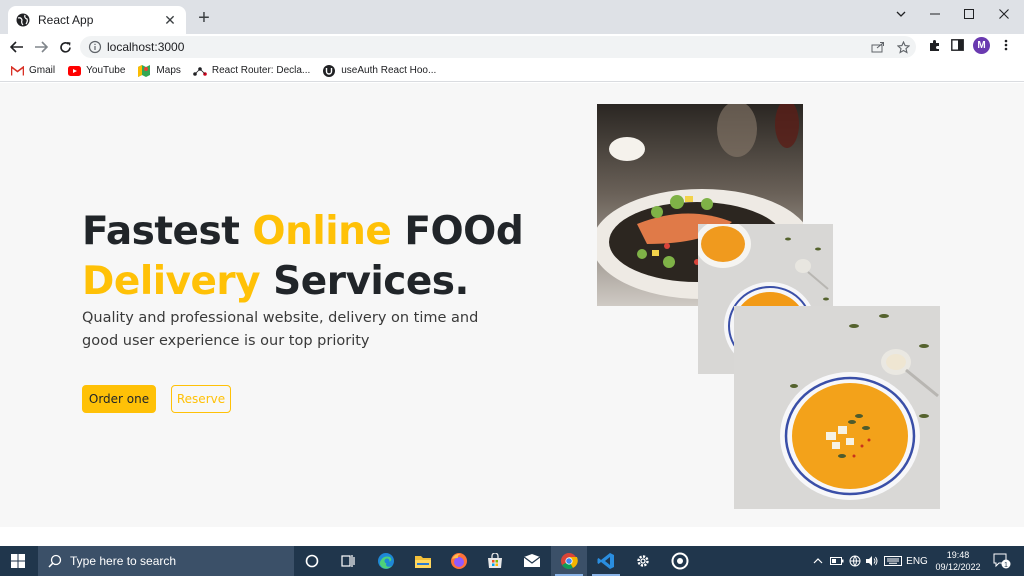  What do you see at coordinates (423, 561) in the screenshot?
I see `file-explorer-icon` at bounding box center [423, 561].